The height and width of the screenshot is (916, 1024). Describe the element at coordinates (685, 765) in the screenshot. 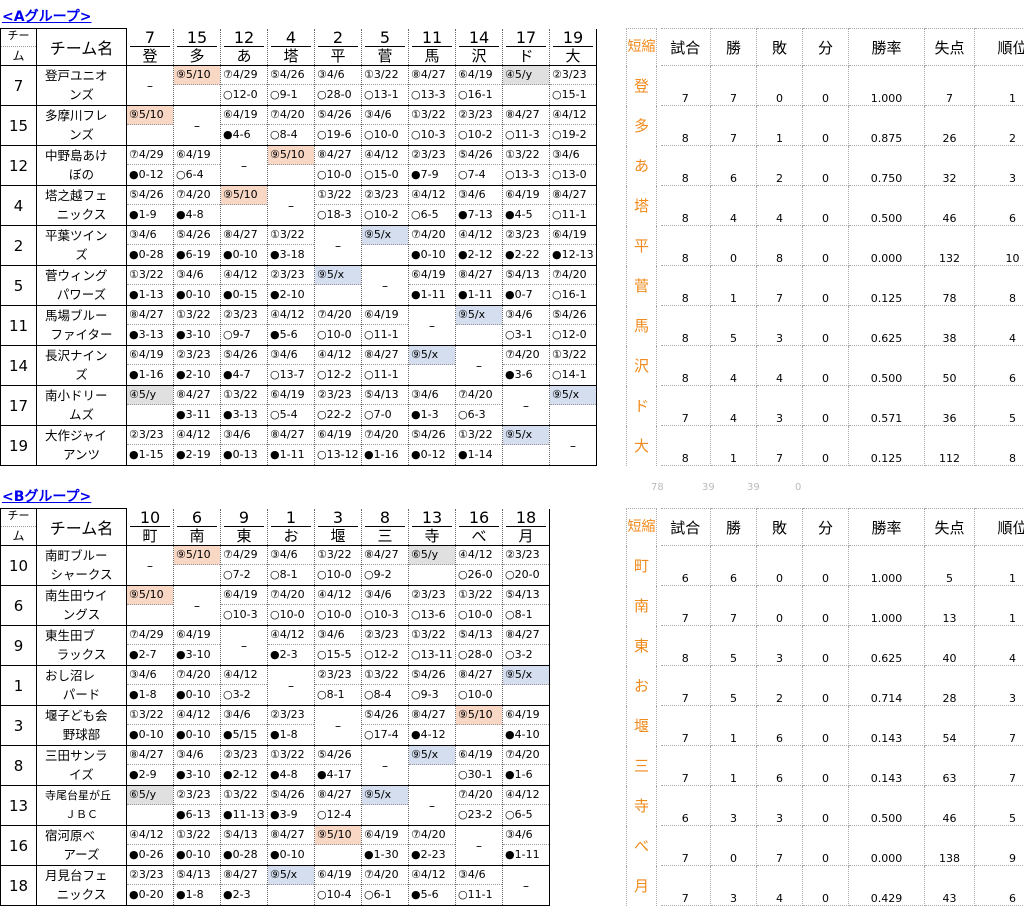

I see `team-stat: 7` at that location.